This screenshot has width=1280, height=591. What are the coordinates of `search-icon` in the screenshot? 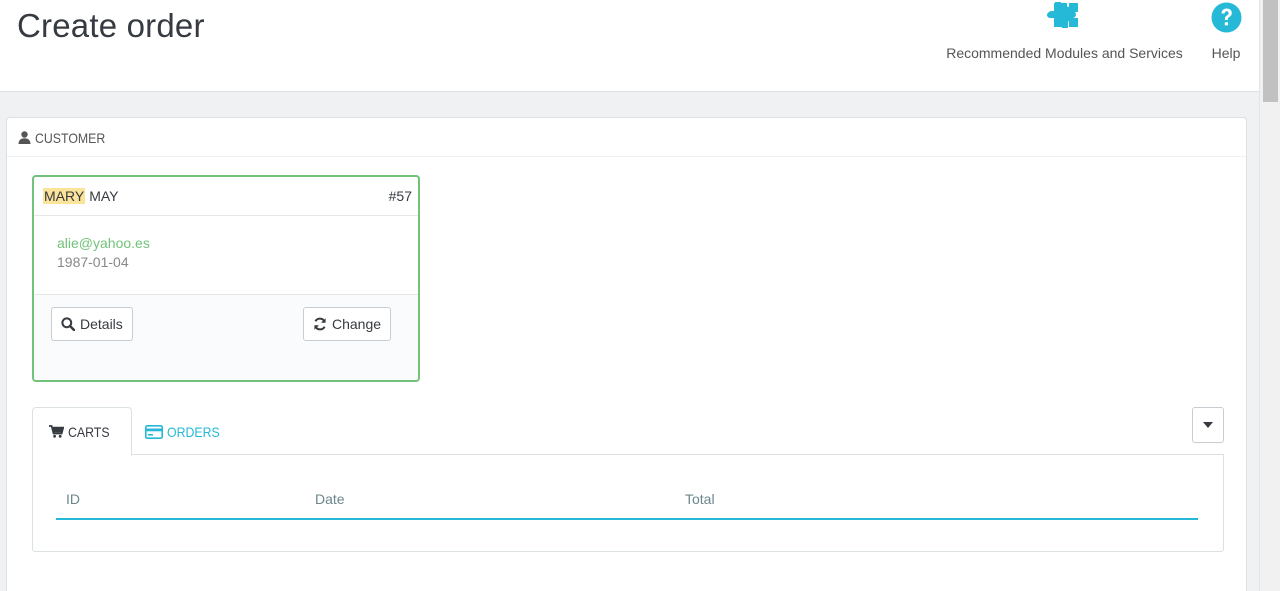 It's located at (68, 324).